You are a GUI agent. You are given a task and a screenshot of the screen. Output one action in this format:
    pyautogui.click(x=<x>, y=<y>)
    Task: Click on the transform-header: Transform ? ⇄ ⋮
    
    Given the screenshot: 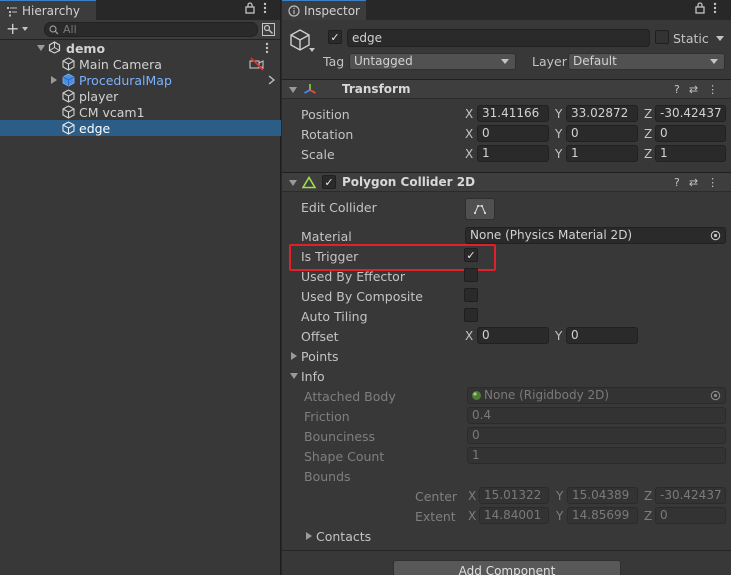 What is the action you would take?
    pyautogui.click(x=506, y=89)
    